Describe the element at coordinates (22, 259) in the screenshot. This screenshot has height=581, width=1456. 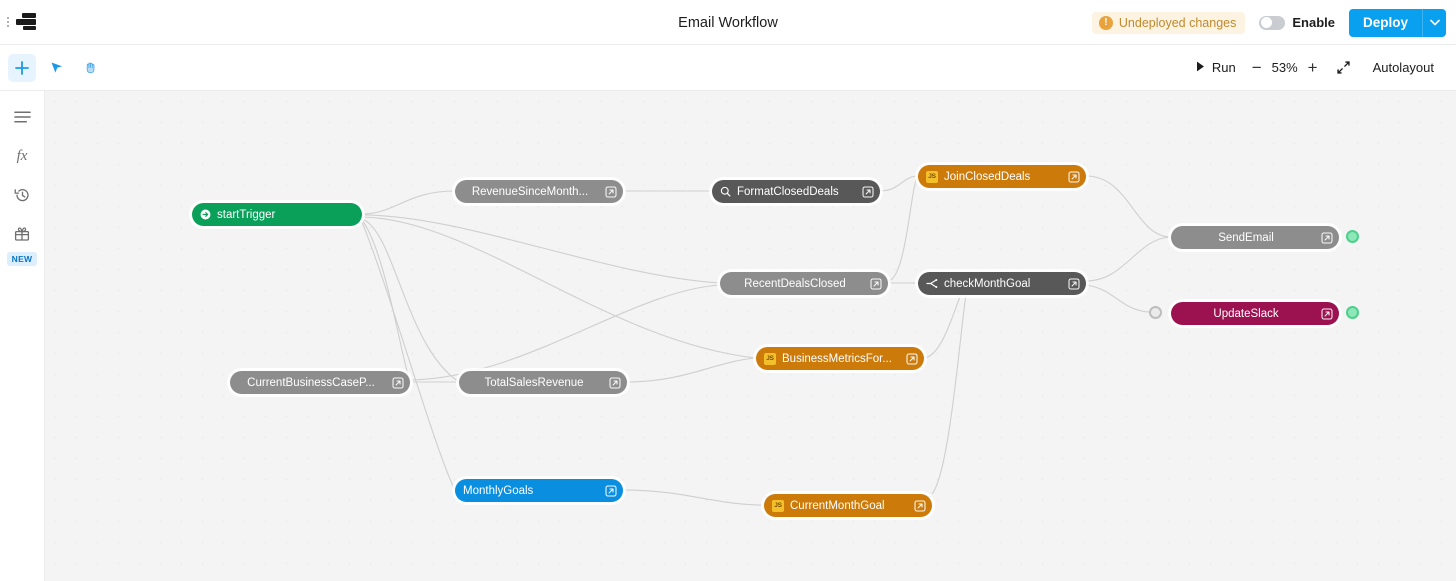
I see `sidebar-new-badge: NEW` at that location.